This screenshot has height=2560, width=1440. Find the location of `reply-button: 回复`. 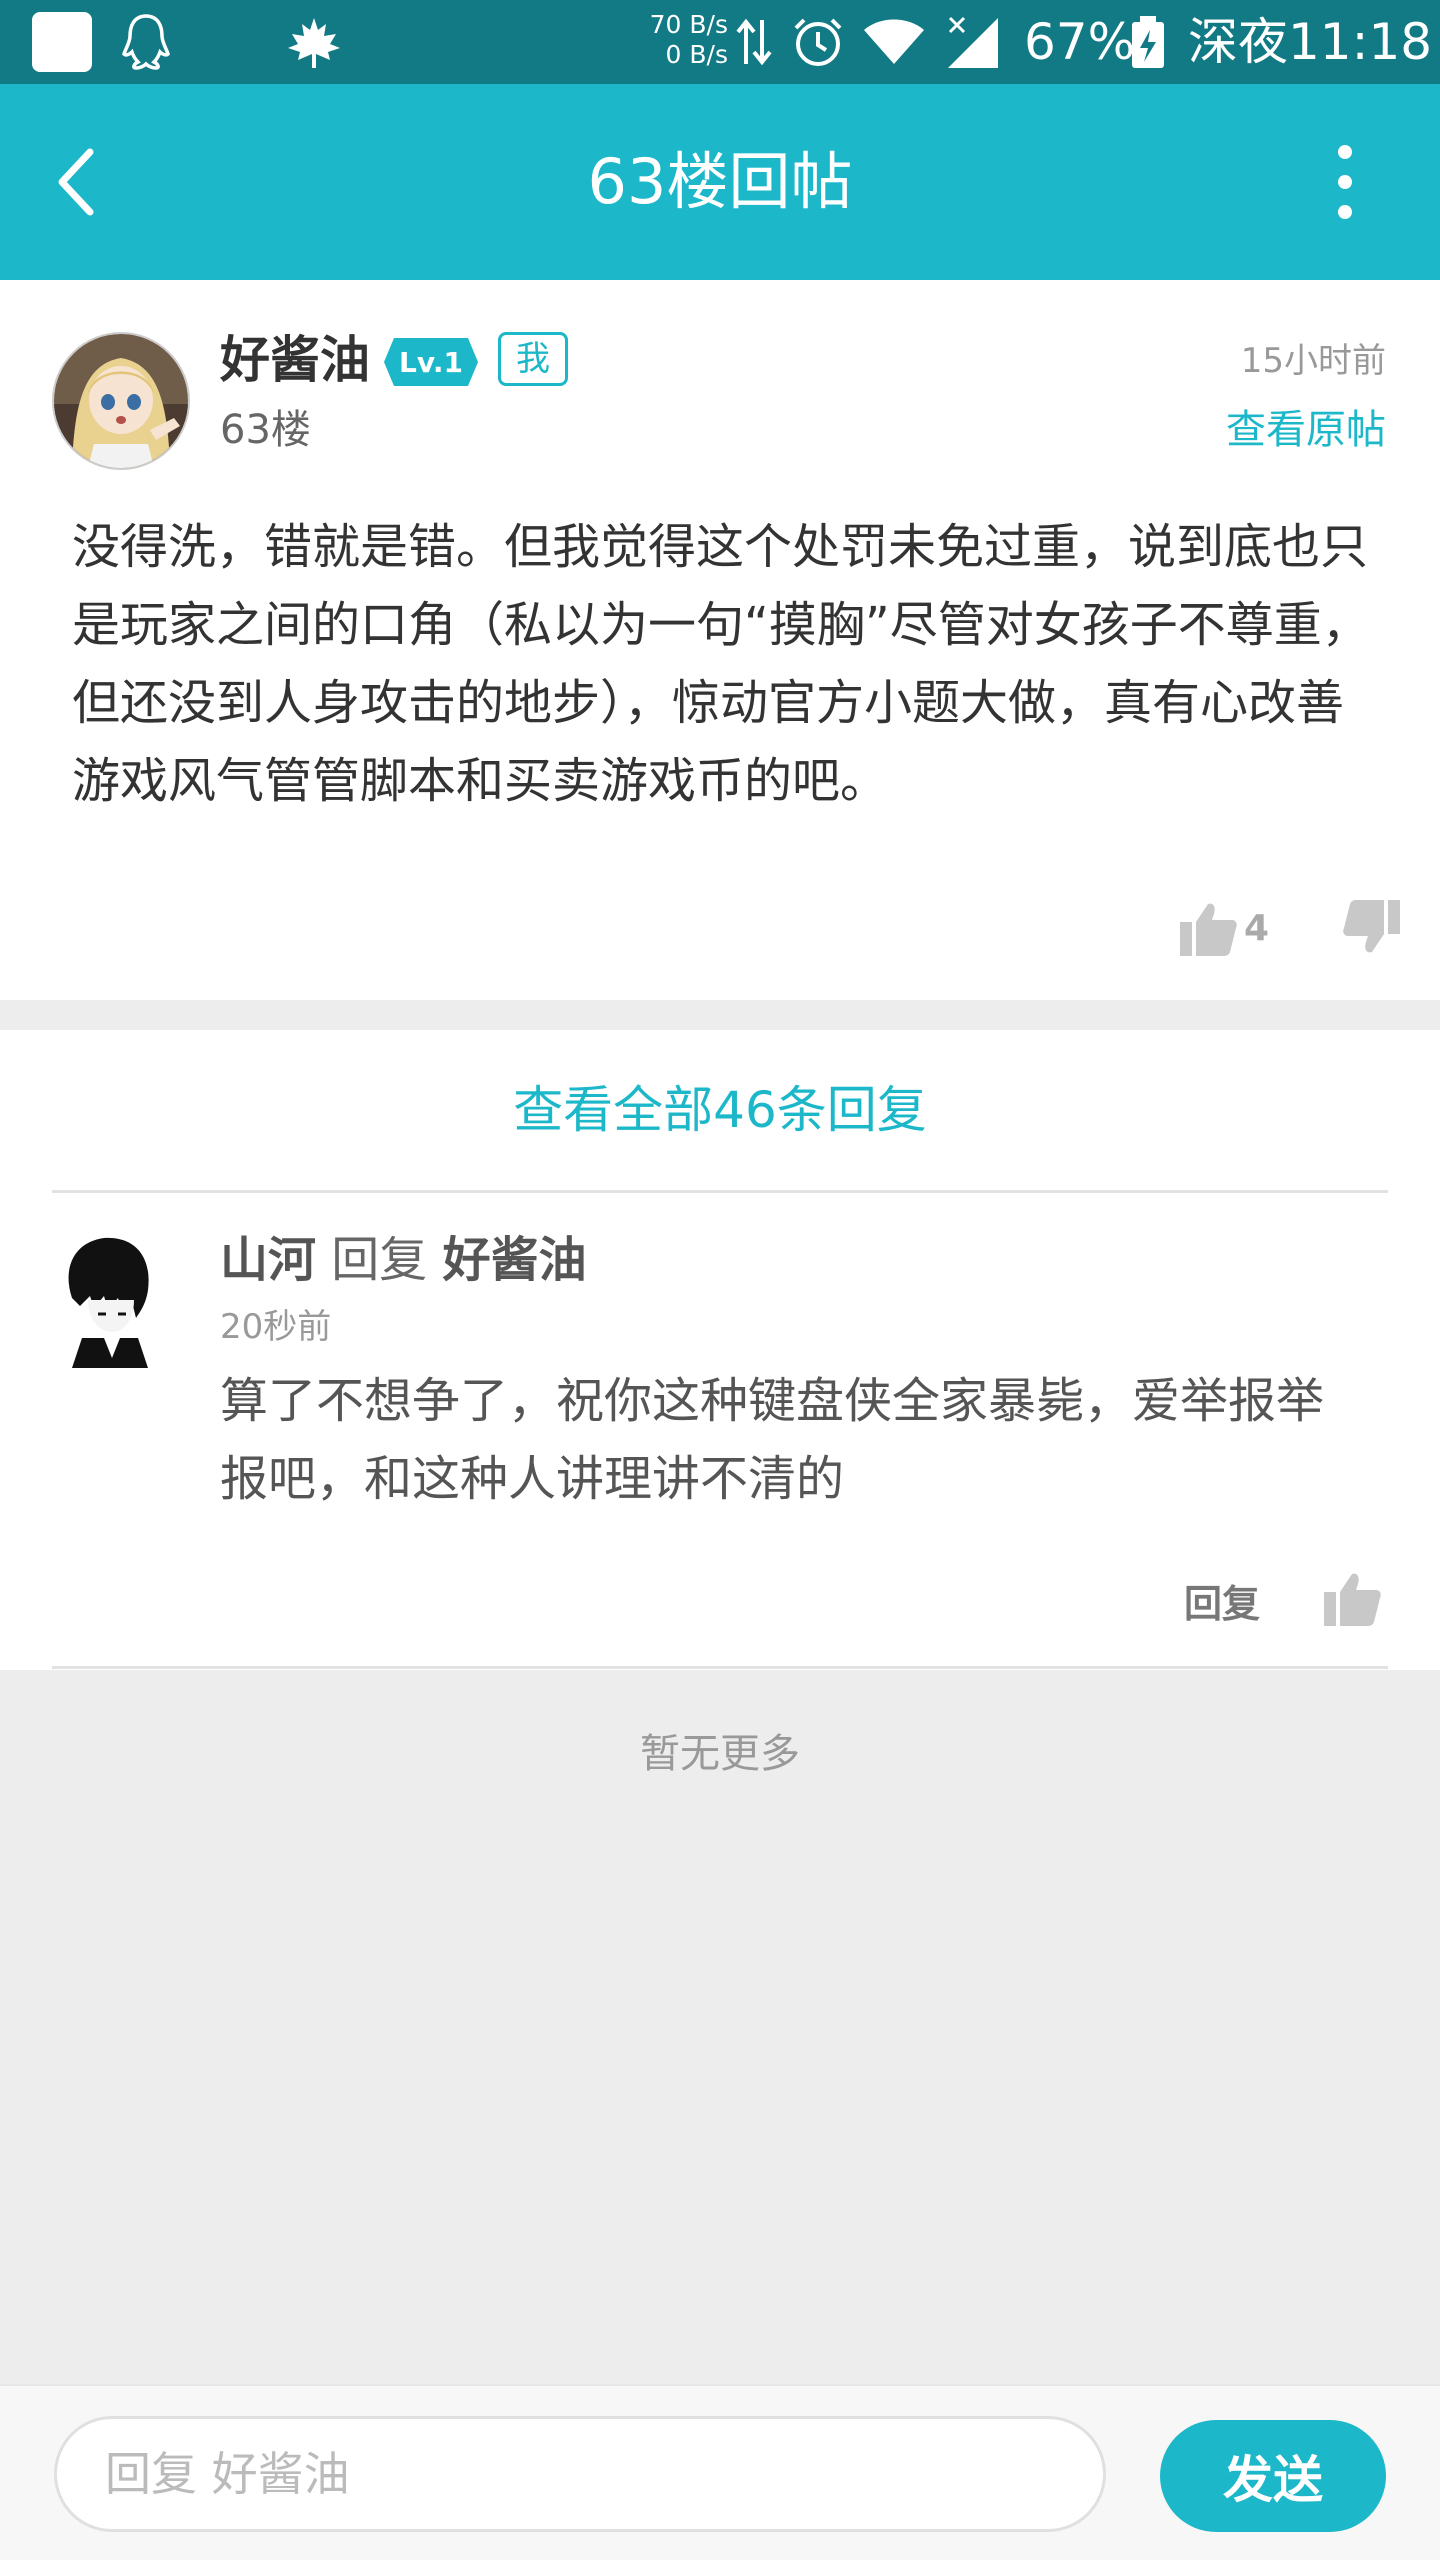

reply-button: 回复 is located at coordinates (1222, 1604).